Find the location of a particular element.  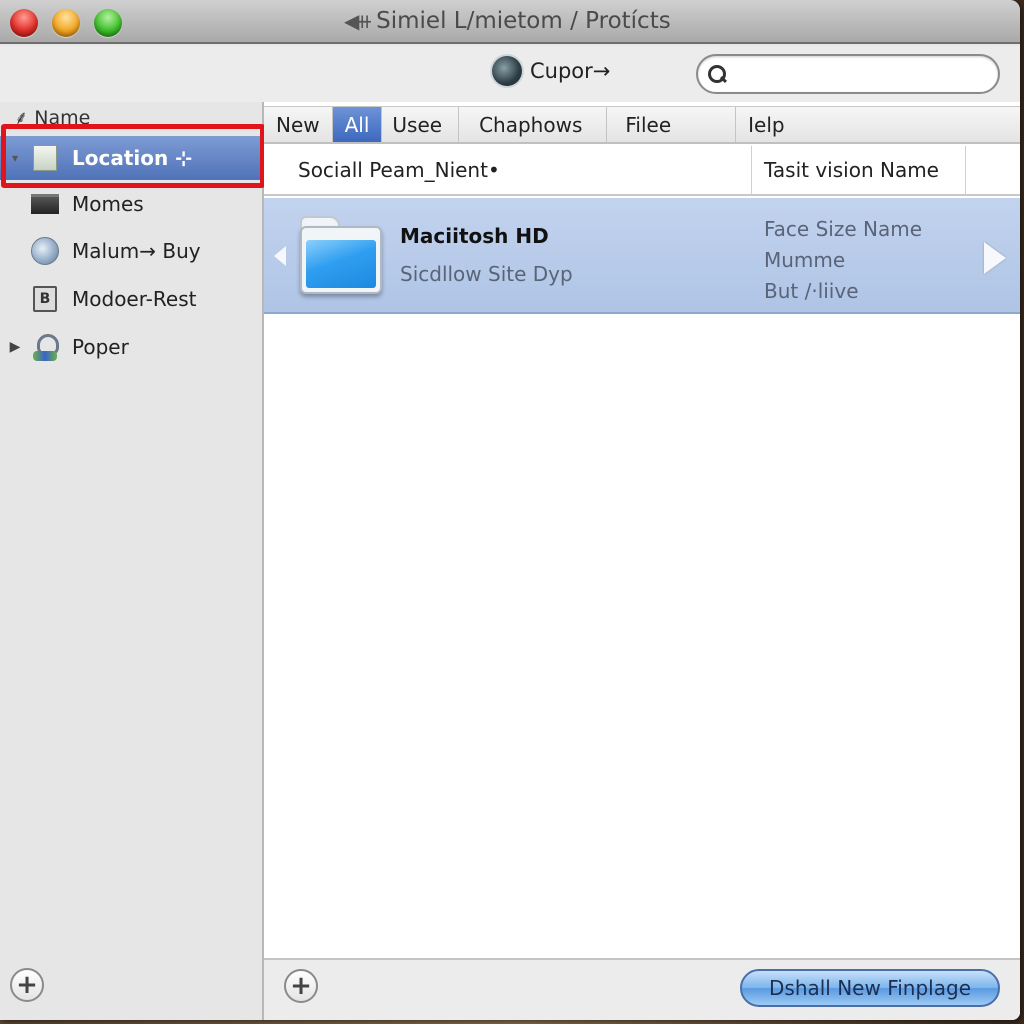

primary-action-button: Dshall New Finplage is located at coordinates (870, 988).